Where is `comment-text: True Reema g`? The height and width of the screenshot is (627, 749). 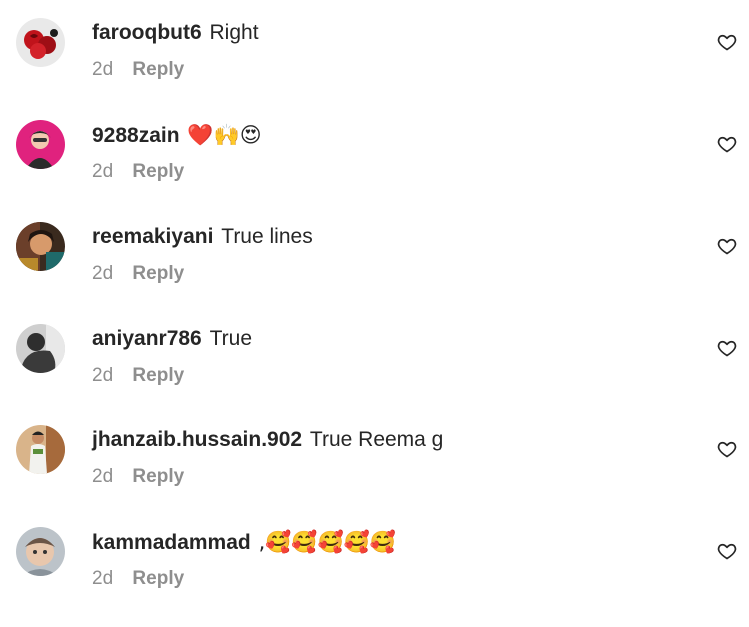
comment-text: True Reema g is located at coordinates (376, 439).